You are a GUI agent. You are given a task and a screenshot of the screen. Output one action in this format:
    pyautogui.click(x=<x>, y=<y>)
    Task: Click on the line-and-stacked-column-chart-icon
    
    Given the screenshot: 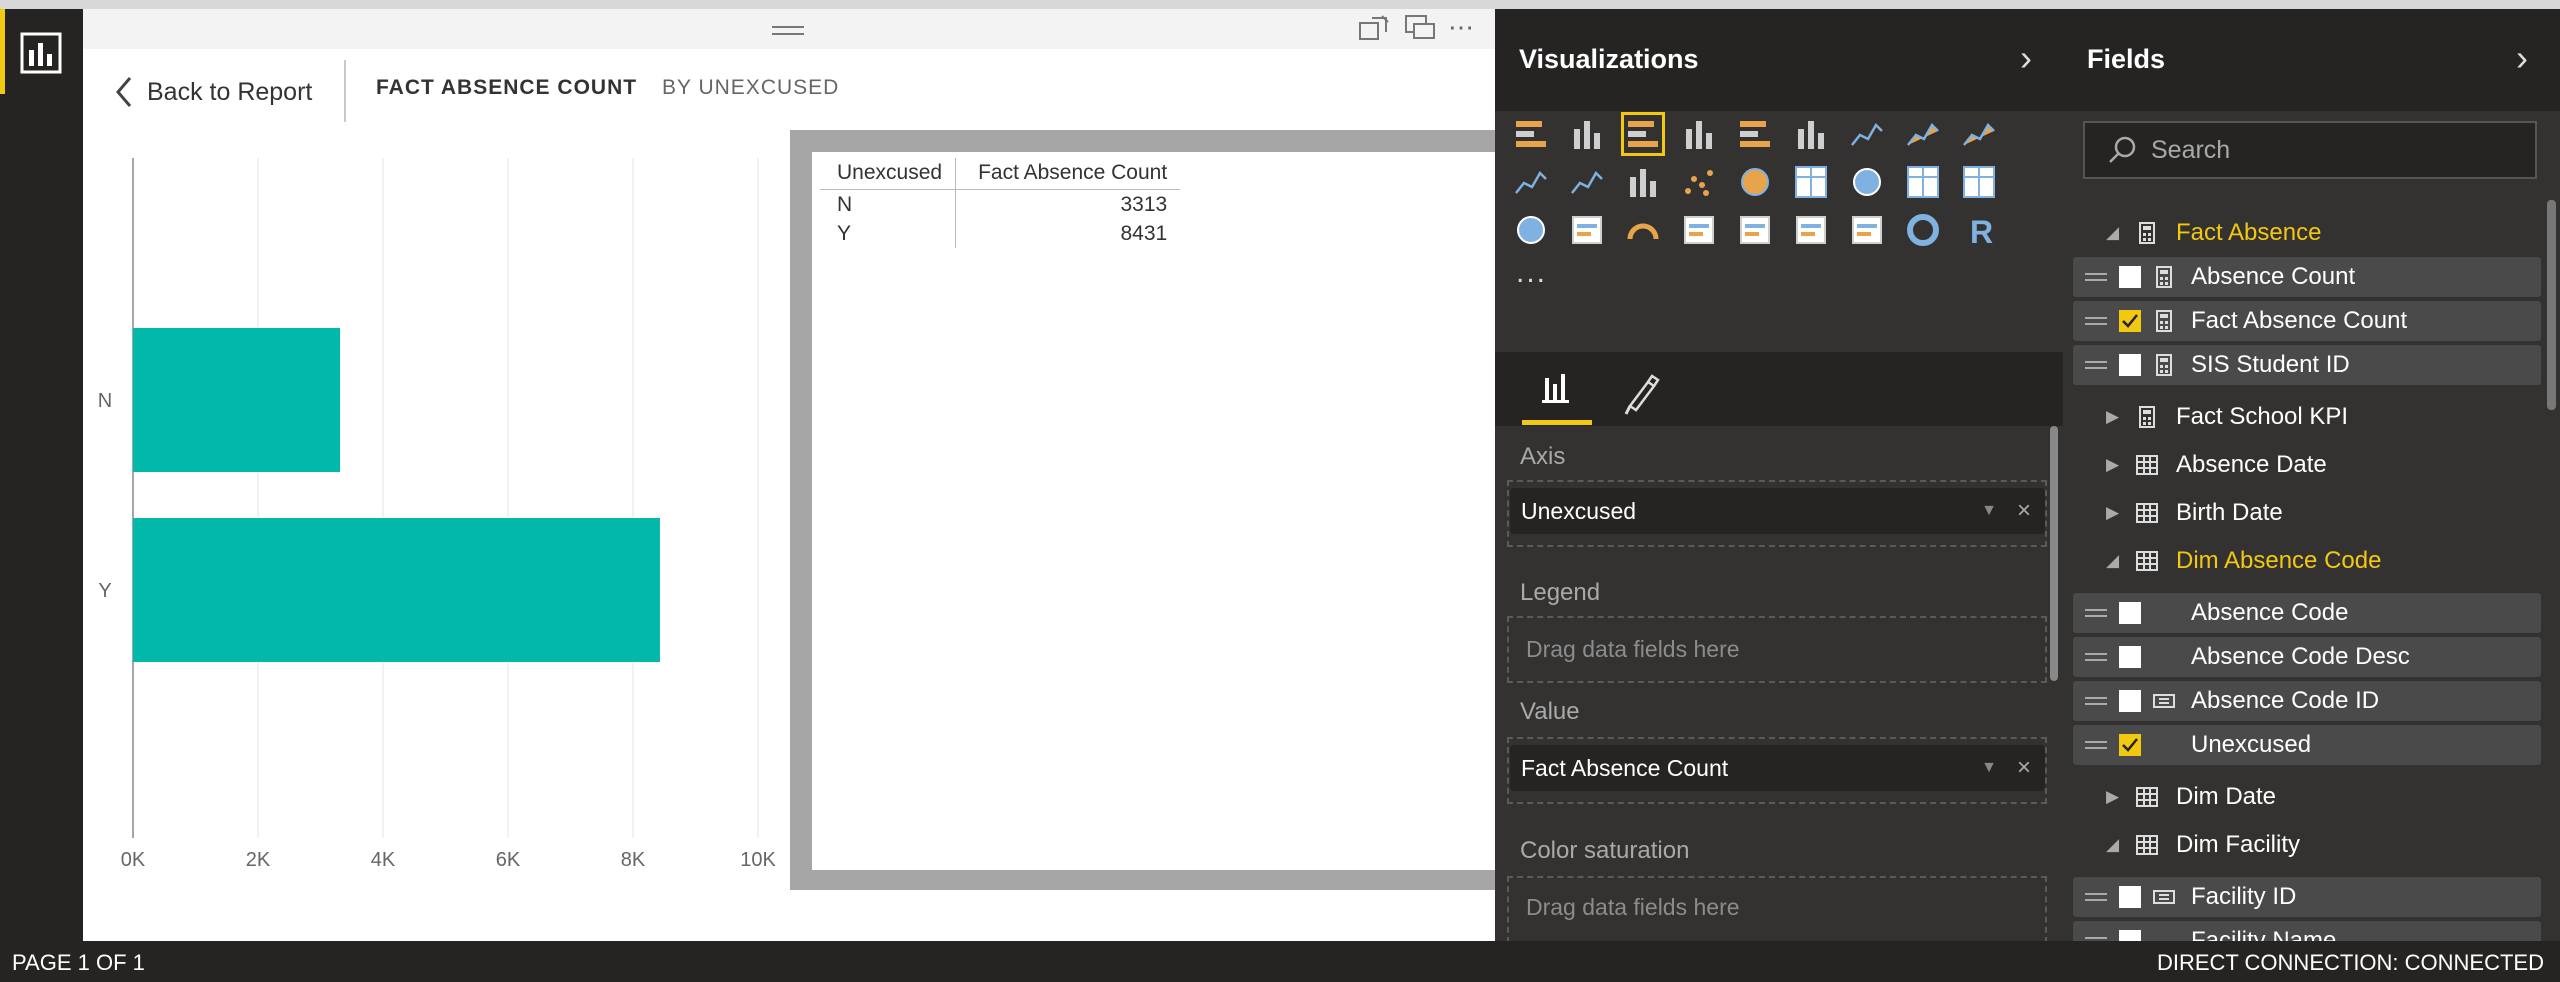 What is the action you would take?
    pyautogui.click(x=1531, y=182)
    